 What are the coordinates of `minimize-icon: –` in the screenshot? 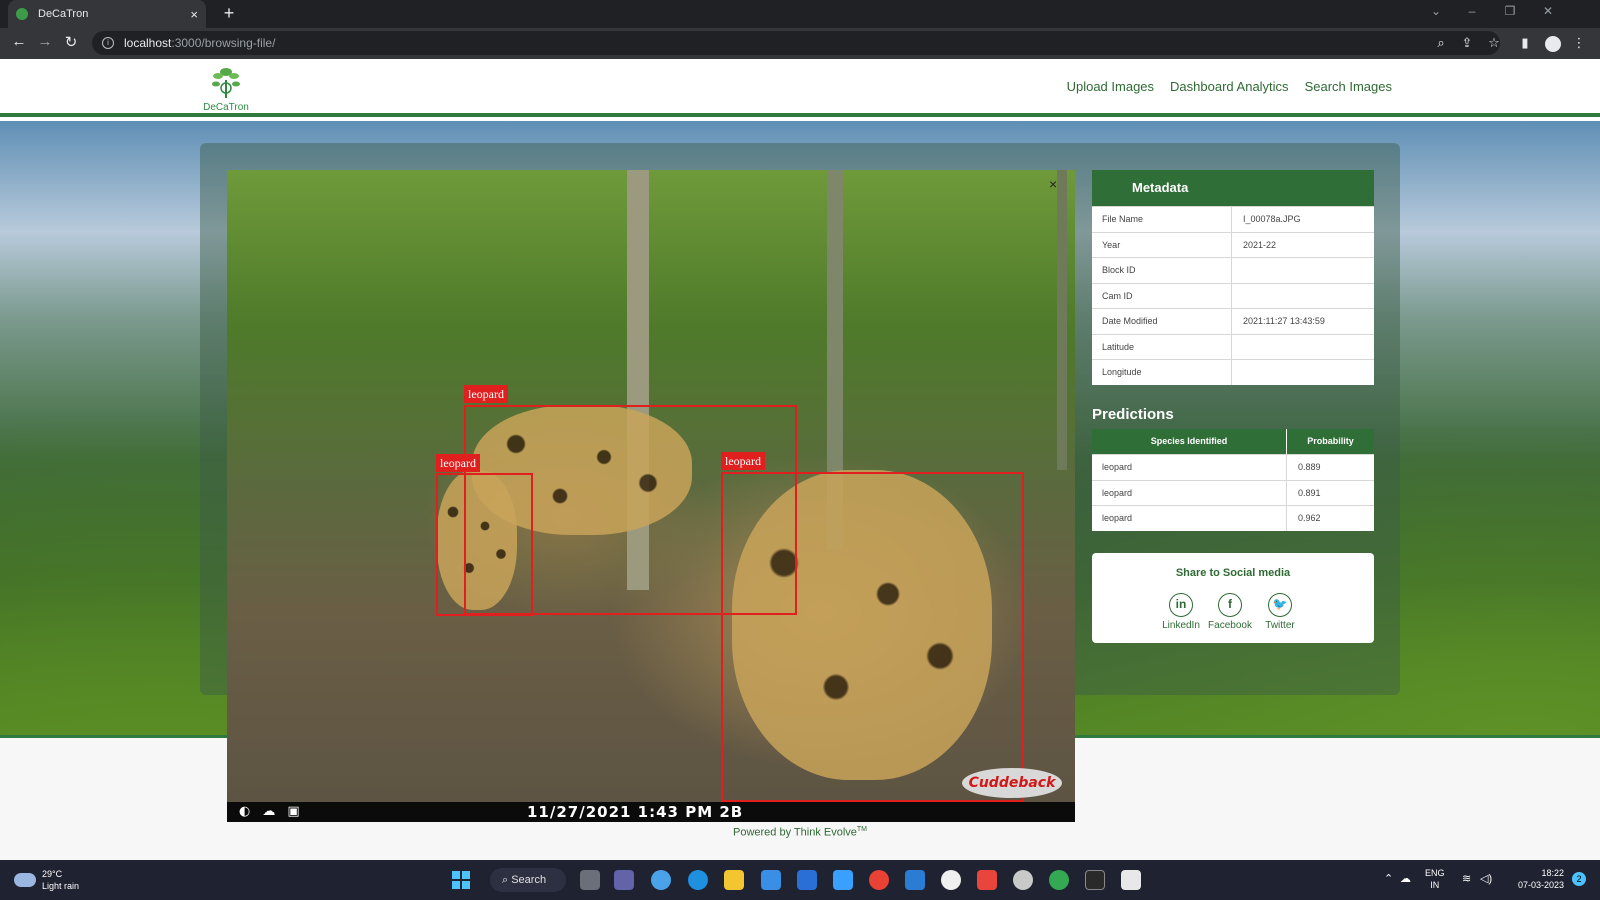 It's located at (1472, 11).